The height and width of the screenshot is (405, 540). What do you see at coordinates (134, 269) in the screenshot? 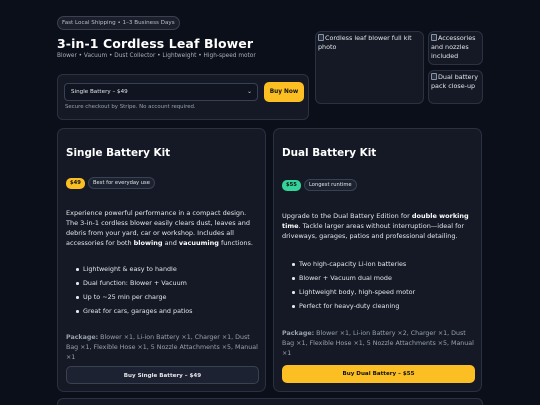
I see `list-item: Lightweight & easy to handle` at bounding box center [134, 269].